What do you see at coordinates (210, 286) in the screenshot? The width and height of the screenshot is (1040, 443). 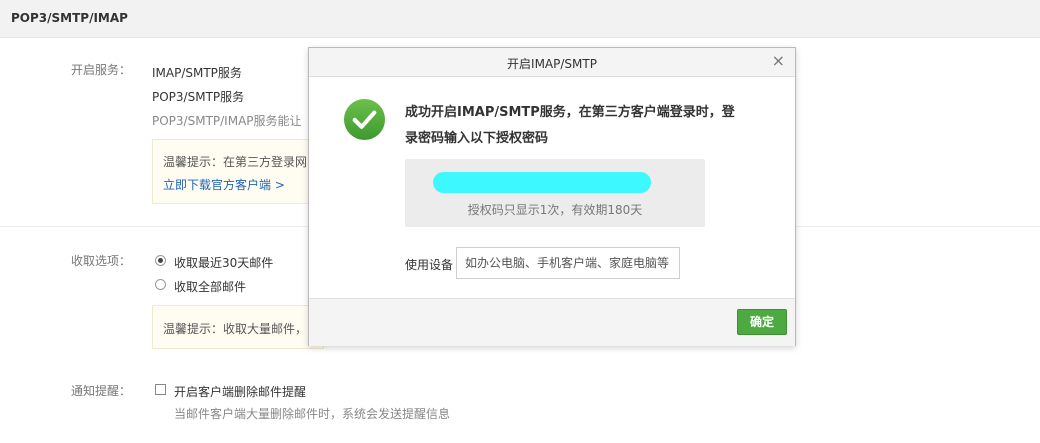 I see `radio-all-mail-label: 收取全部邮件` at bounding box center [210, 286].